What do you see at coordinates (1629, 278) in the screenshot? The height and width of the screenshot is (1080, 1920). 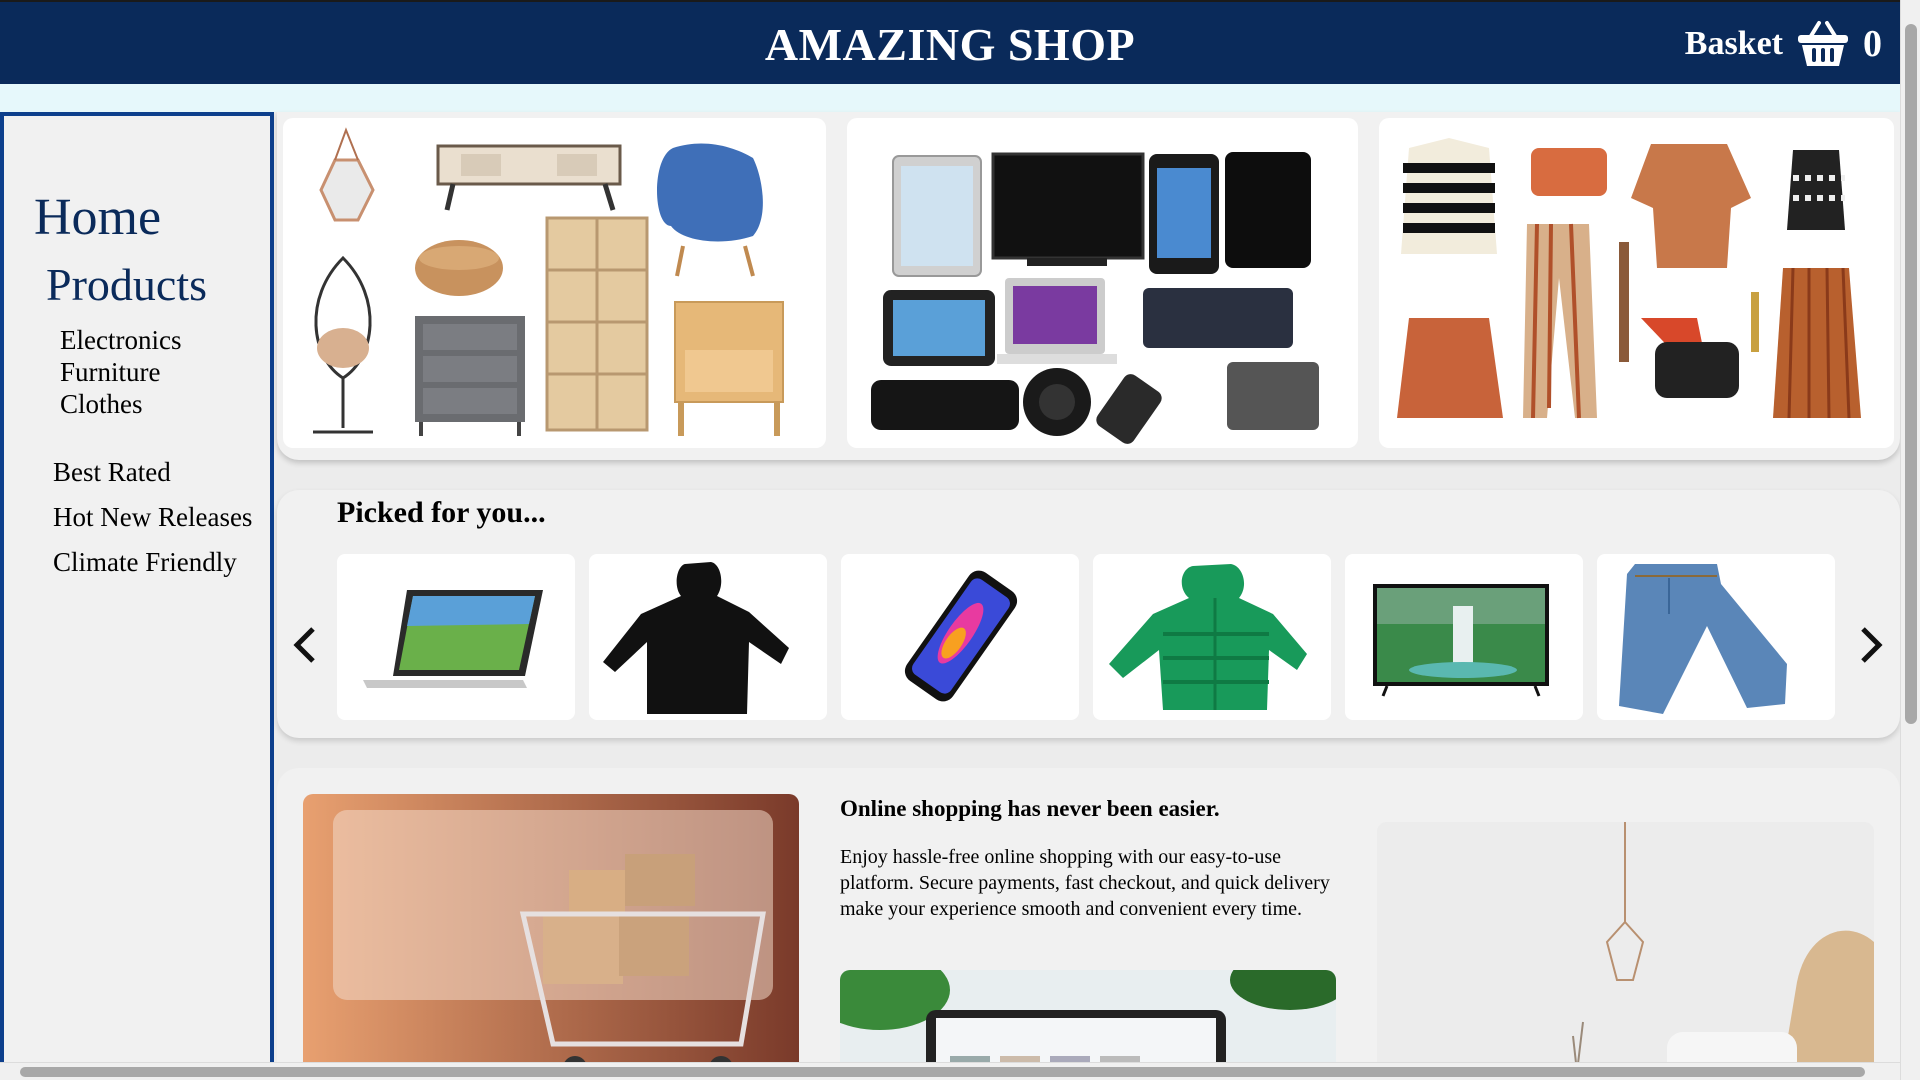 I see `clothes-image` at bounding box center [1629, 278].